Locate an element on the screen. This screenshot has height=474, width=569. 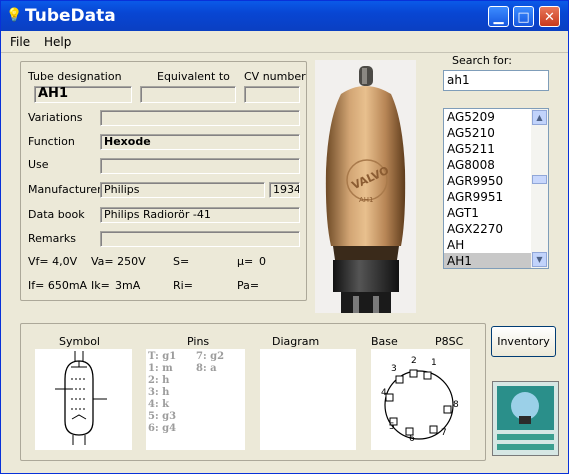
tube-type-text: AH1 is located at coordinates (366, 200).